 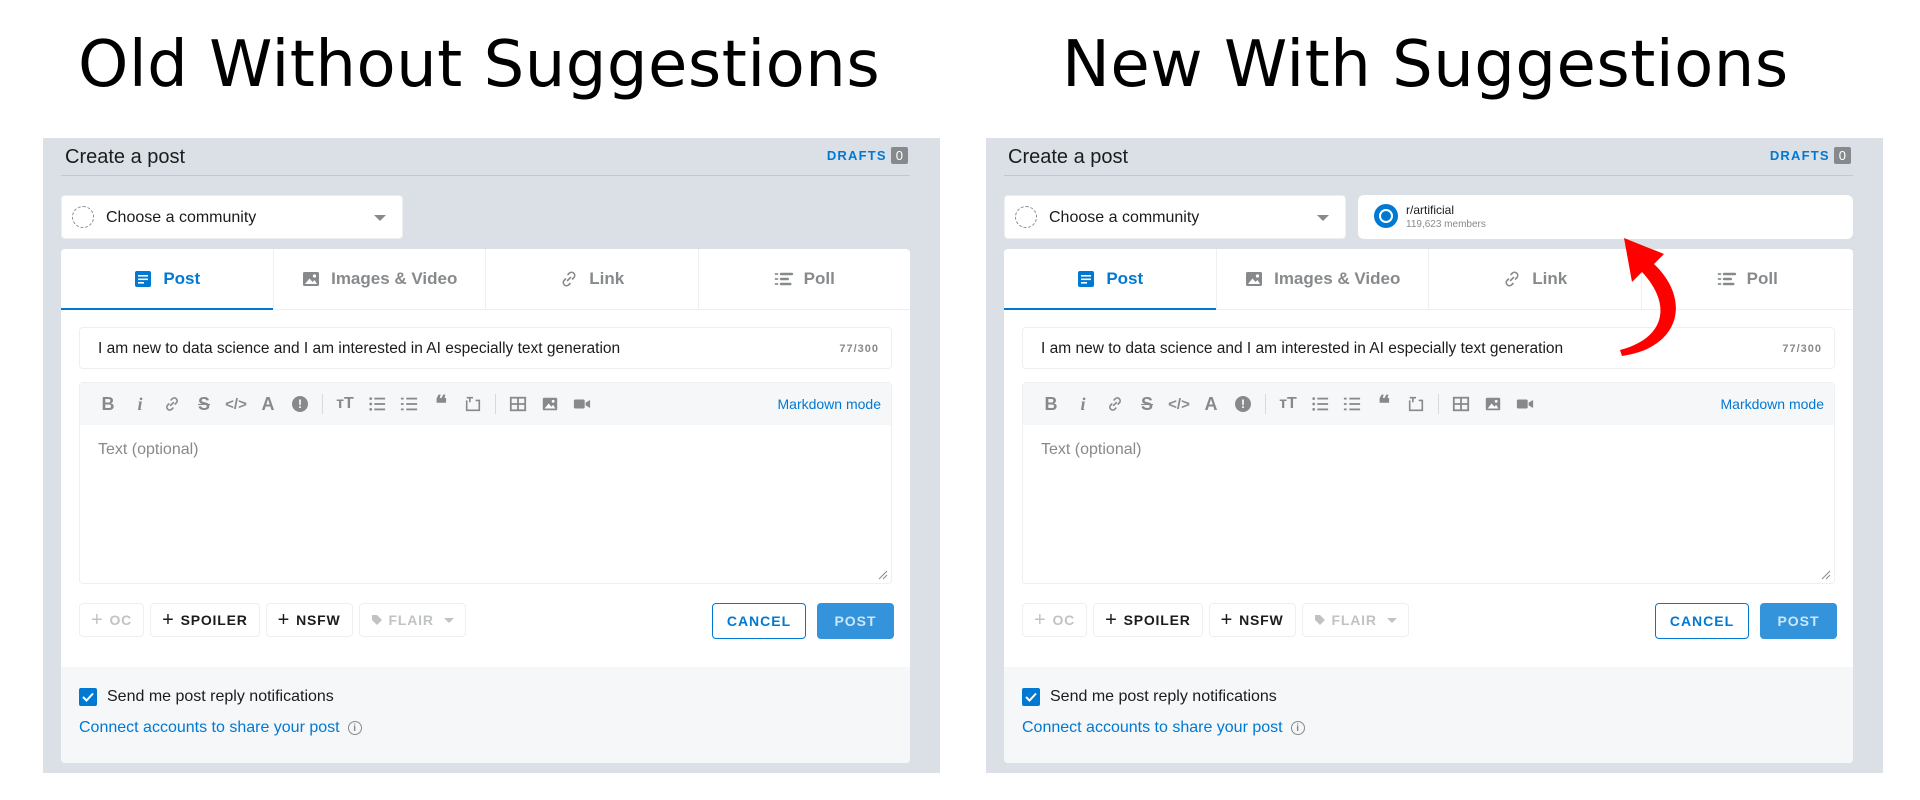 What do you see at coordinates (318, 620) in the screenshot?
I see `nsfw-label: NSFW` at bounding box center [318, 620].